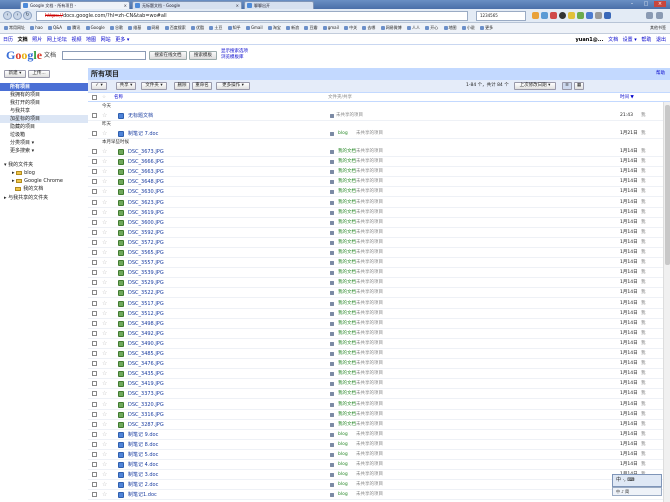 This screenshot has width=670, height=502. Describe the element at coordinates (94, 97) in the screenshot. I see `select-all-checkbox` at that location.